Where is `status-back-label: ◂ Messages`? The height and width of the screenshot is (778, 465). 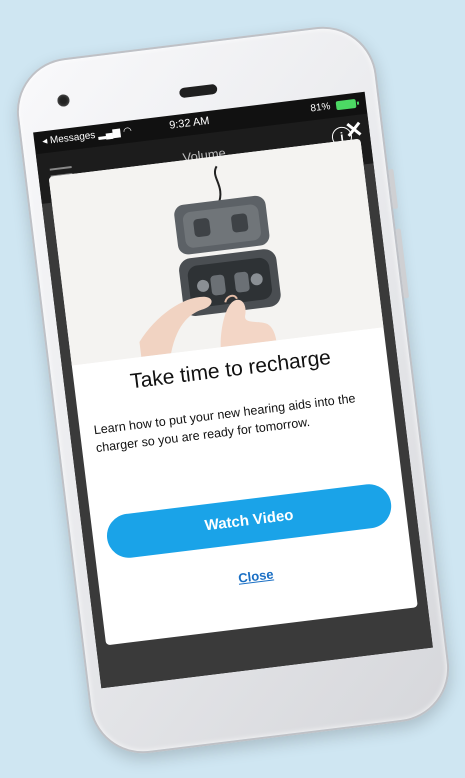
status-back-label: ◂ Messages is located at coordinates (68, 138).